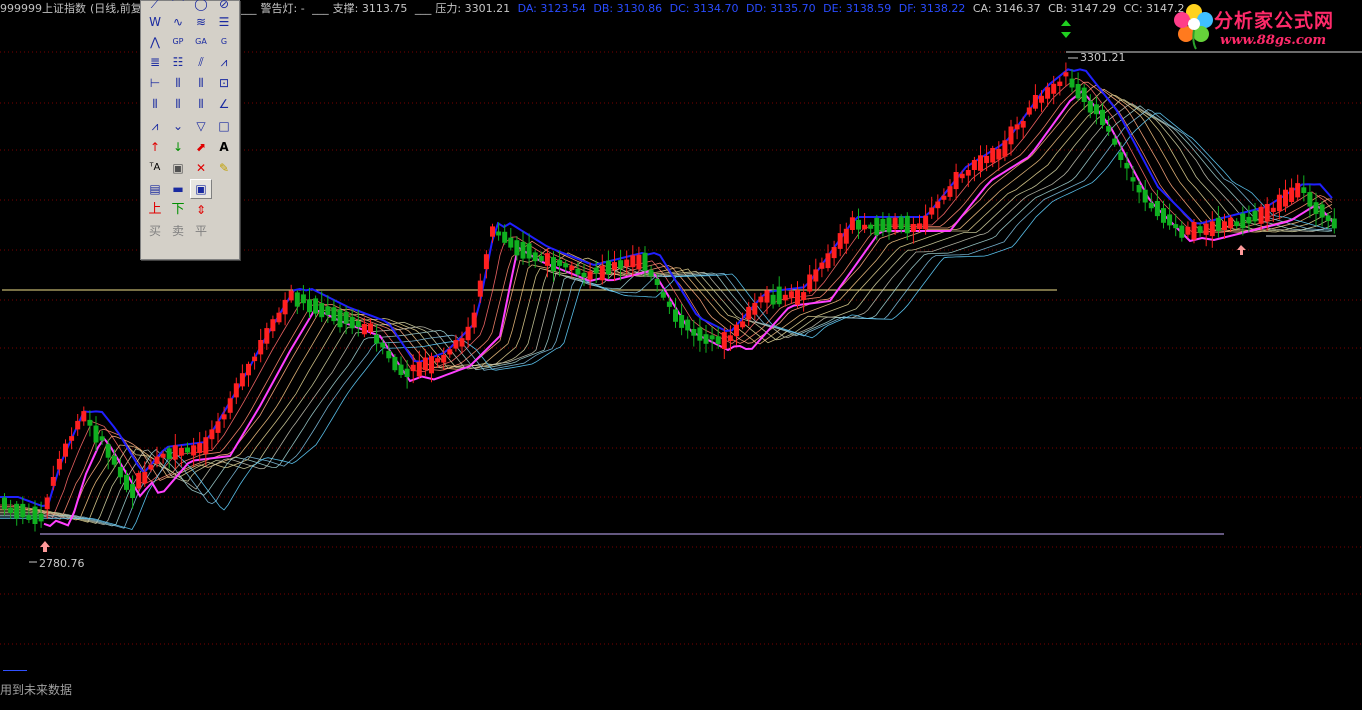  Describe the element at coordinates (178, 42) in the screenshot. I see `gp-tool-icon: GP` at that location.